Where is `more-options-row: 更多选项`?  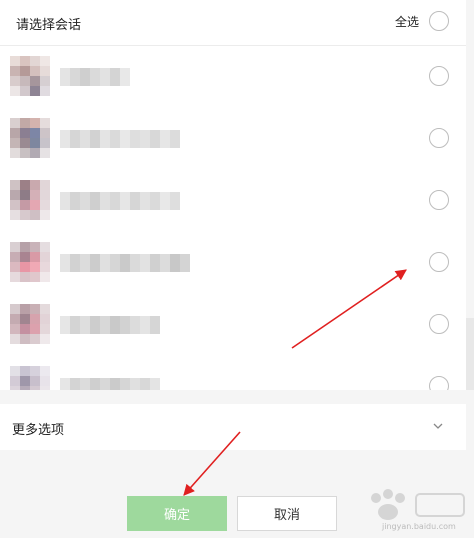
more-options-row: 更多选项 is located at coordinates (233, 427).